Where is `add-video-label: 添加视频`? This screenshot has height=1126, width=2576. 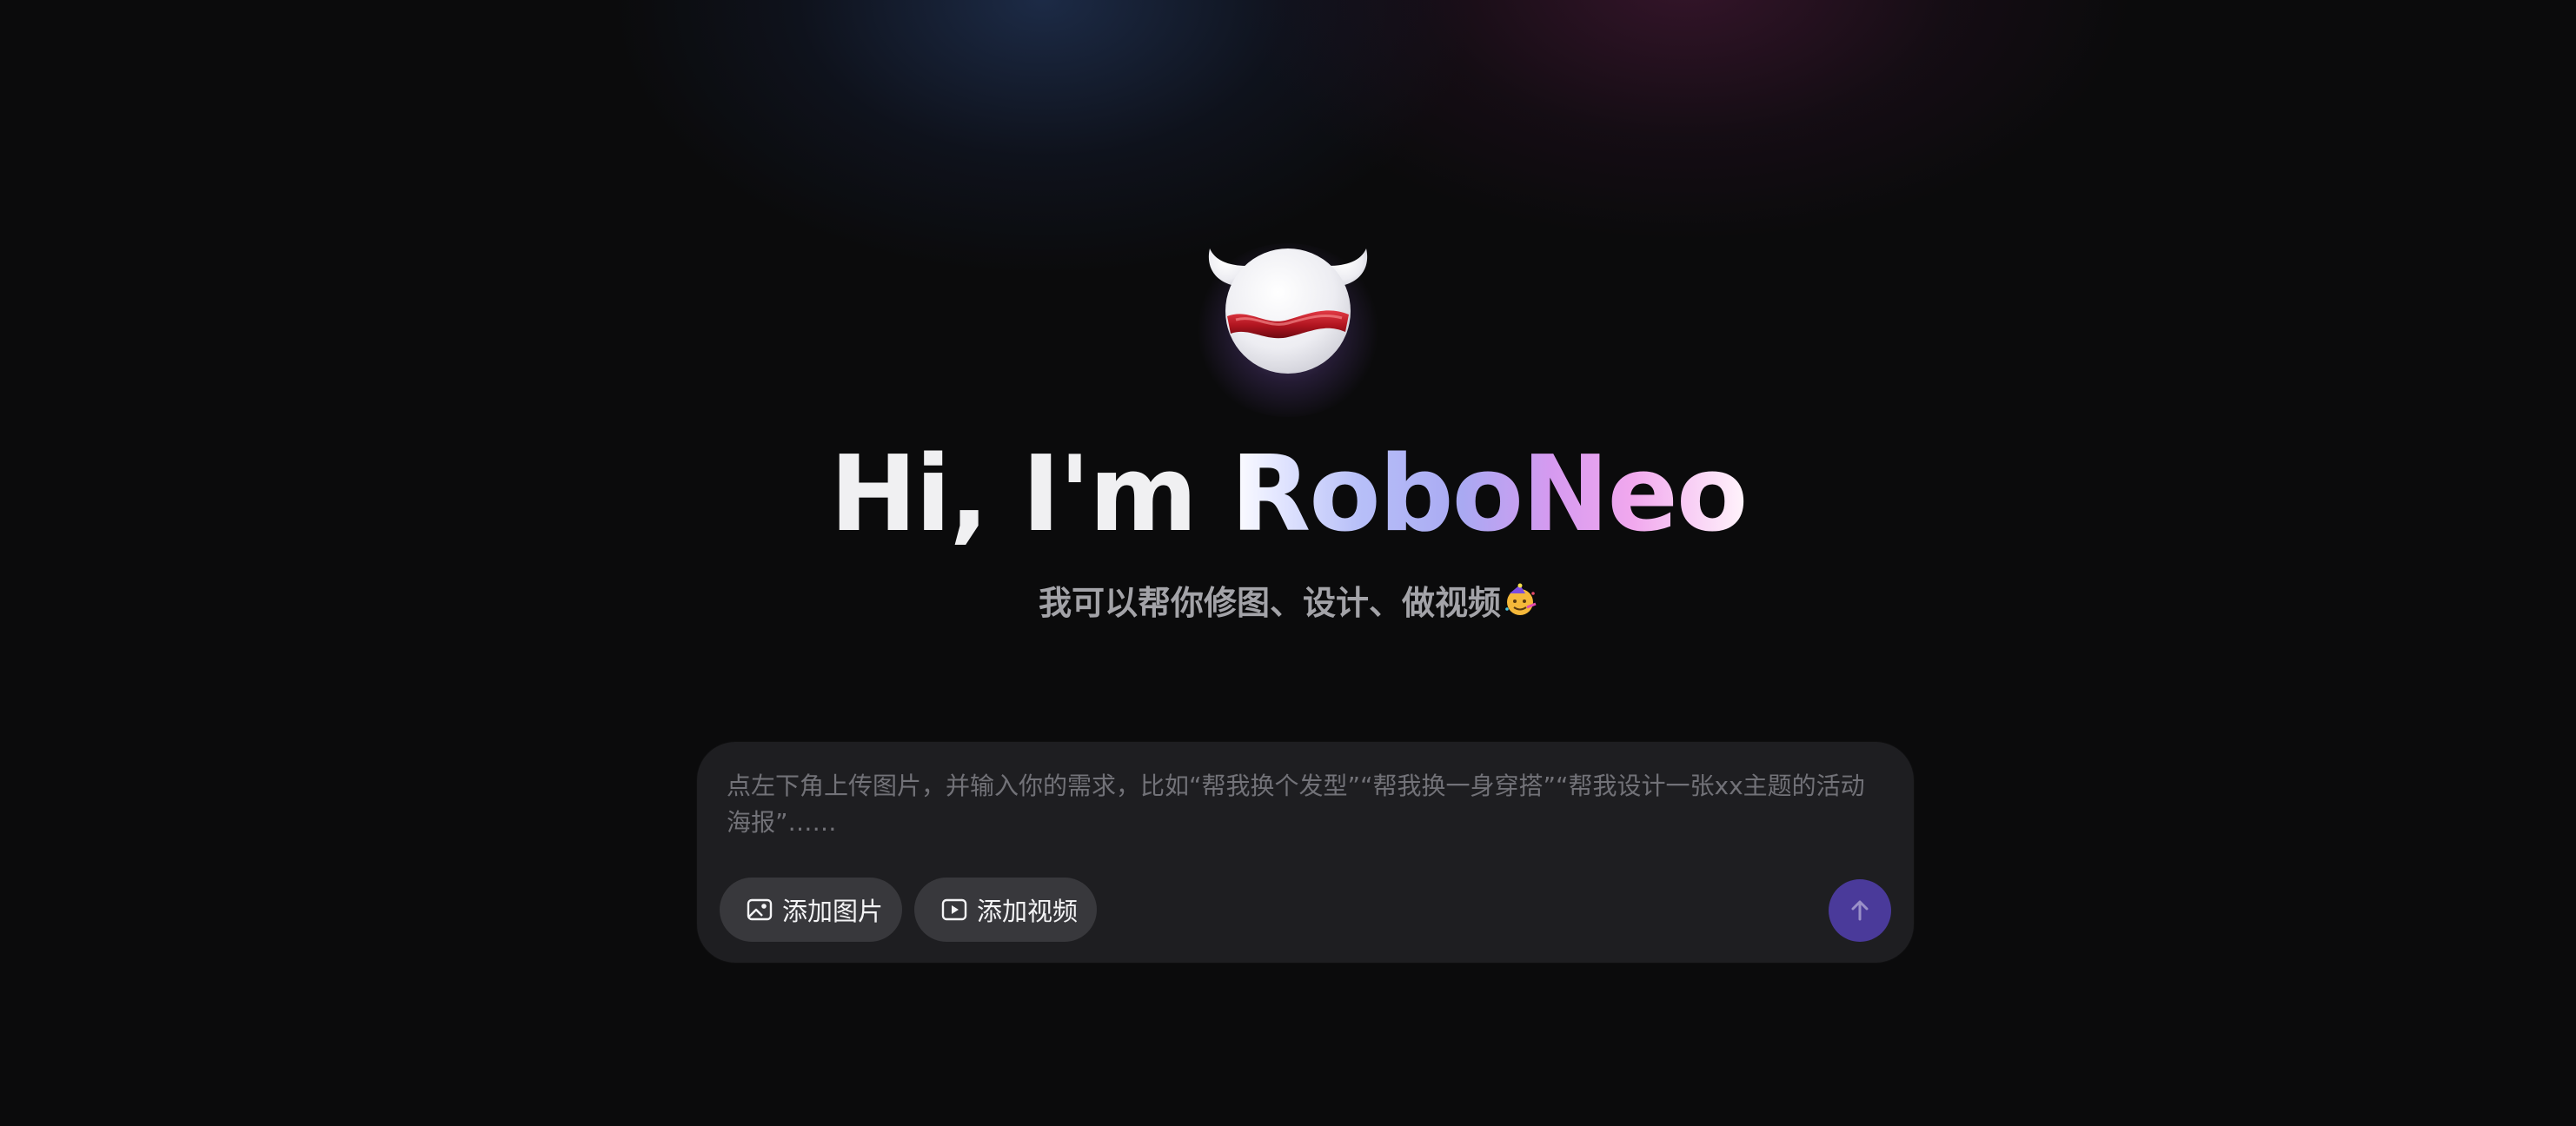
add-video-label: 添加视频 is located at coordinates (1028, 911).